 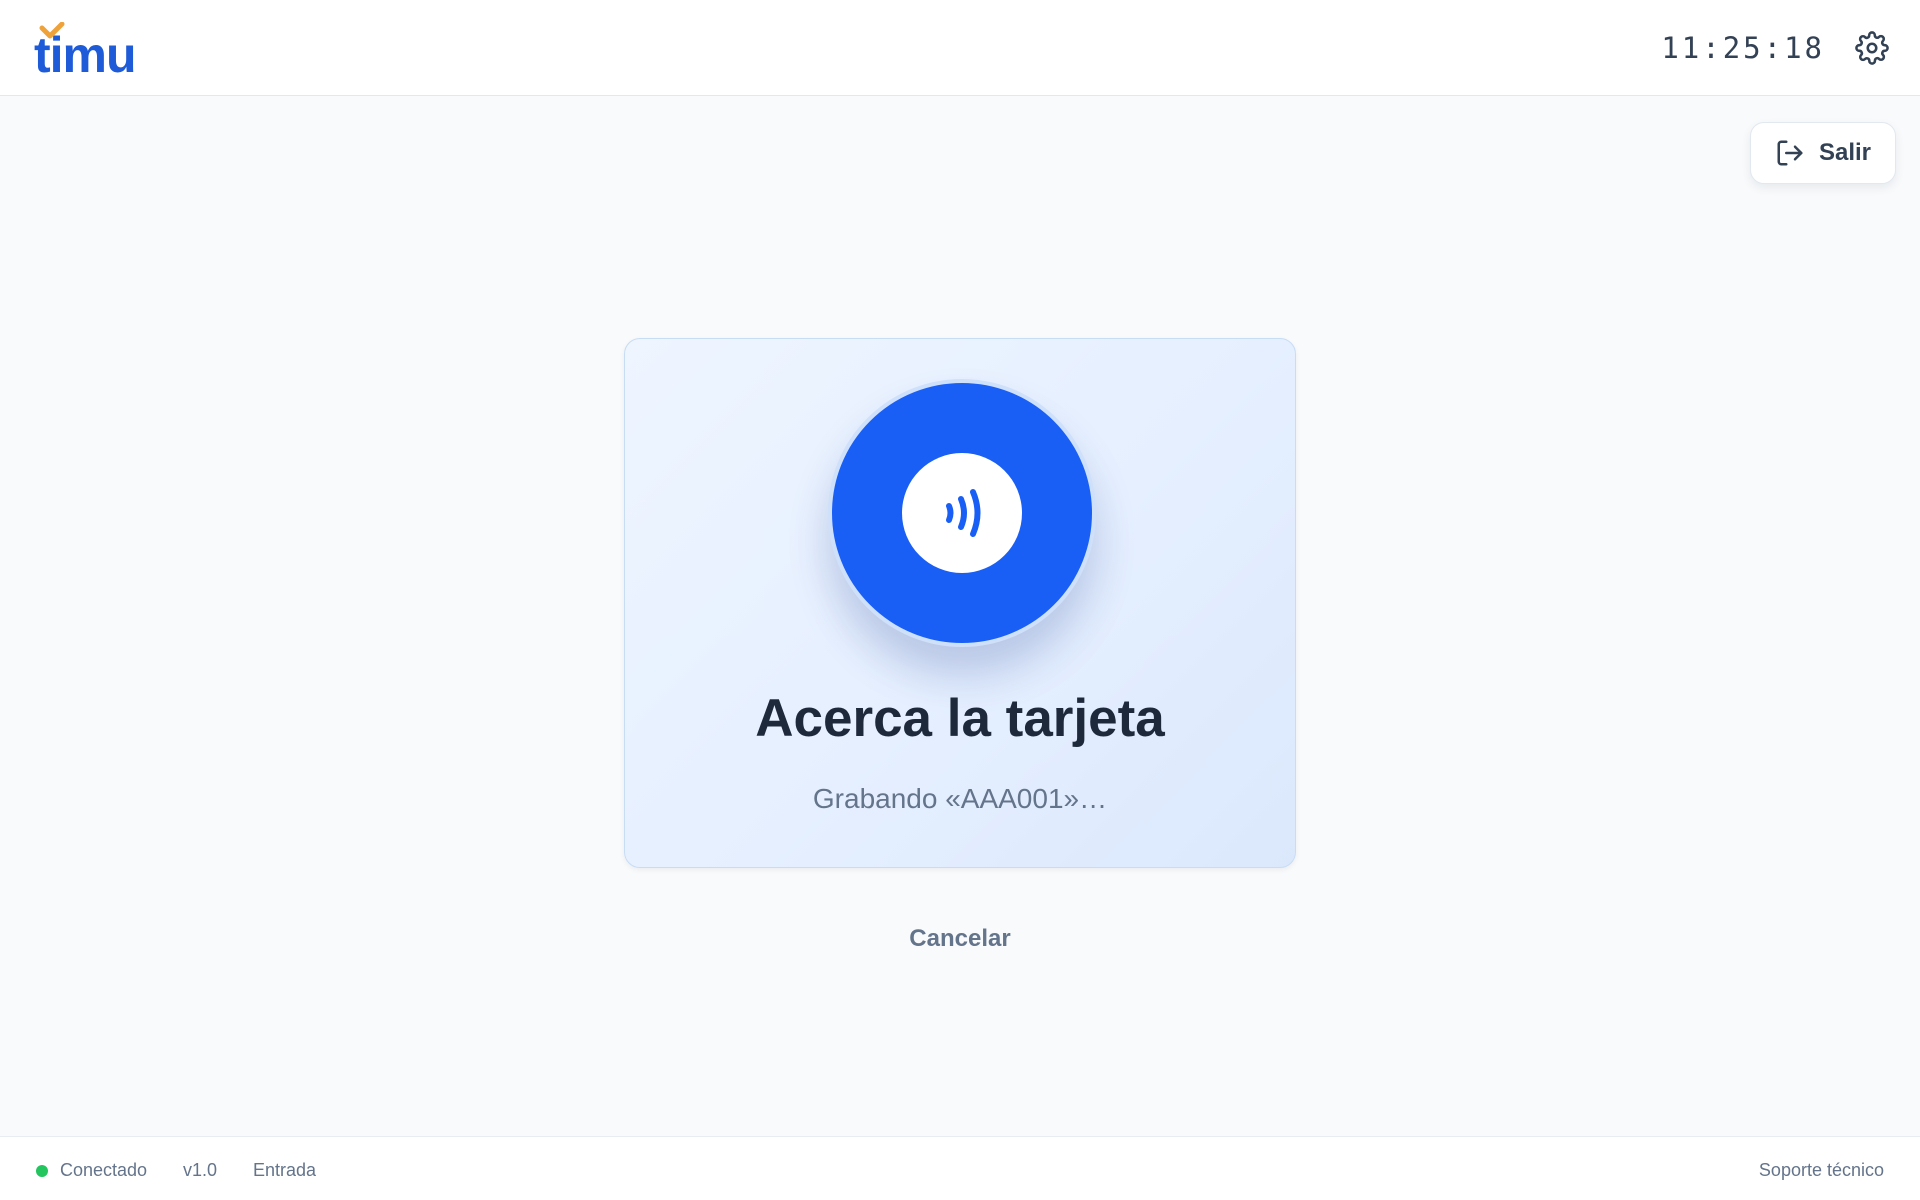 What do you see at coordinates (960, 718) in the screenshot?
I see `card-title: Acerca la tarjeta` at bounding box center [960, 718].